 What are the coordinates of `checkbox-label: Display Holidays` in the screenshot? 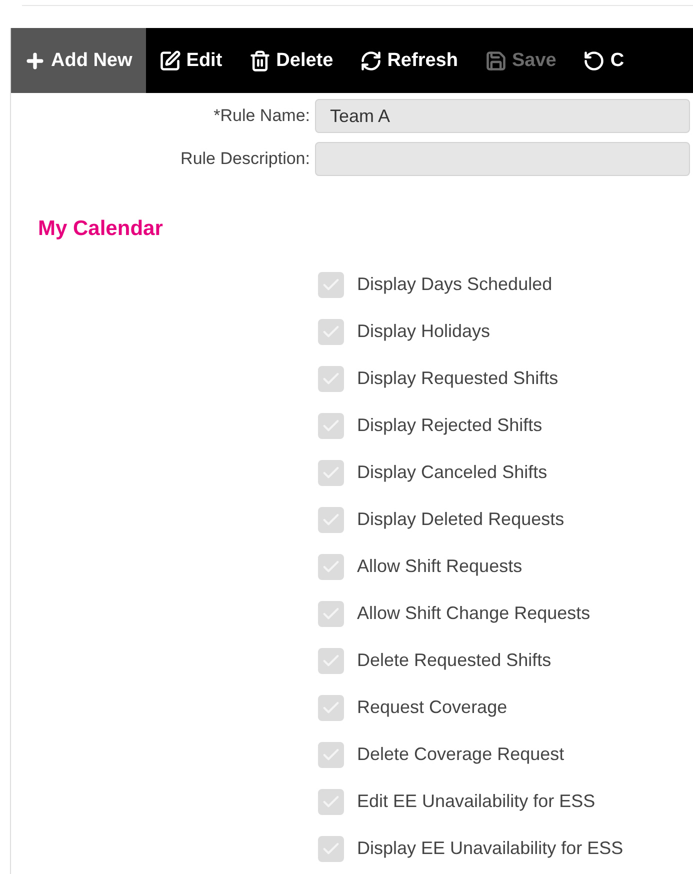 It's located at (423, 331).